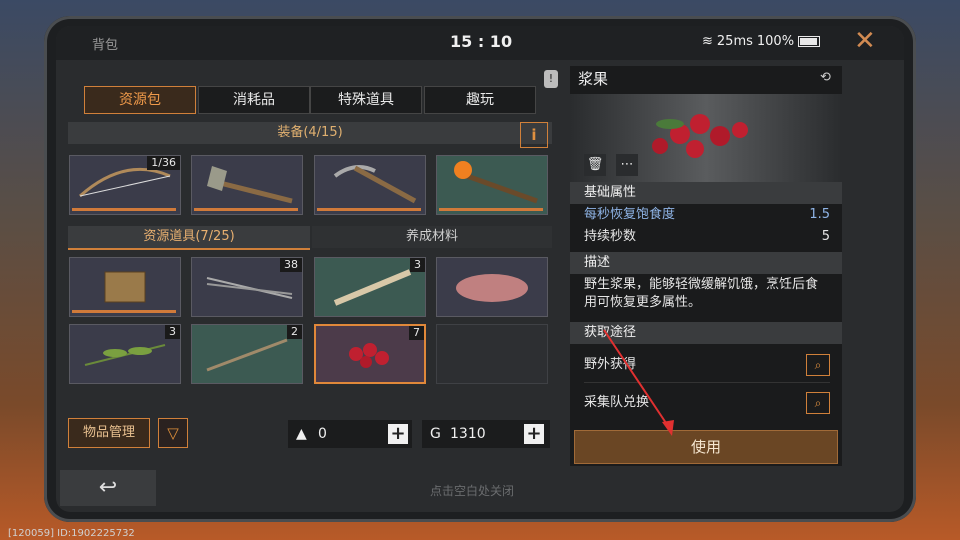 Image resolution: width=960 pixels, height=540 pixels. What do you see at coordinates (707, 237) in the screenshot?
I see `attribute-row: 持续秒数 5` at bounding box center [707, 237].